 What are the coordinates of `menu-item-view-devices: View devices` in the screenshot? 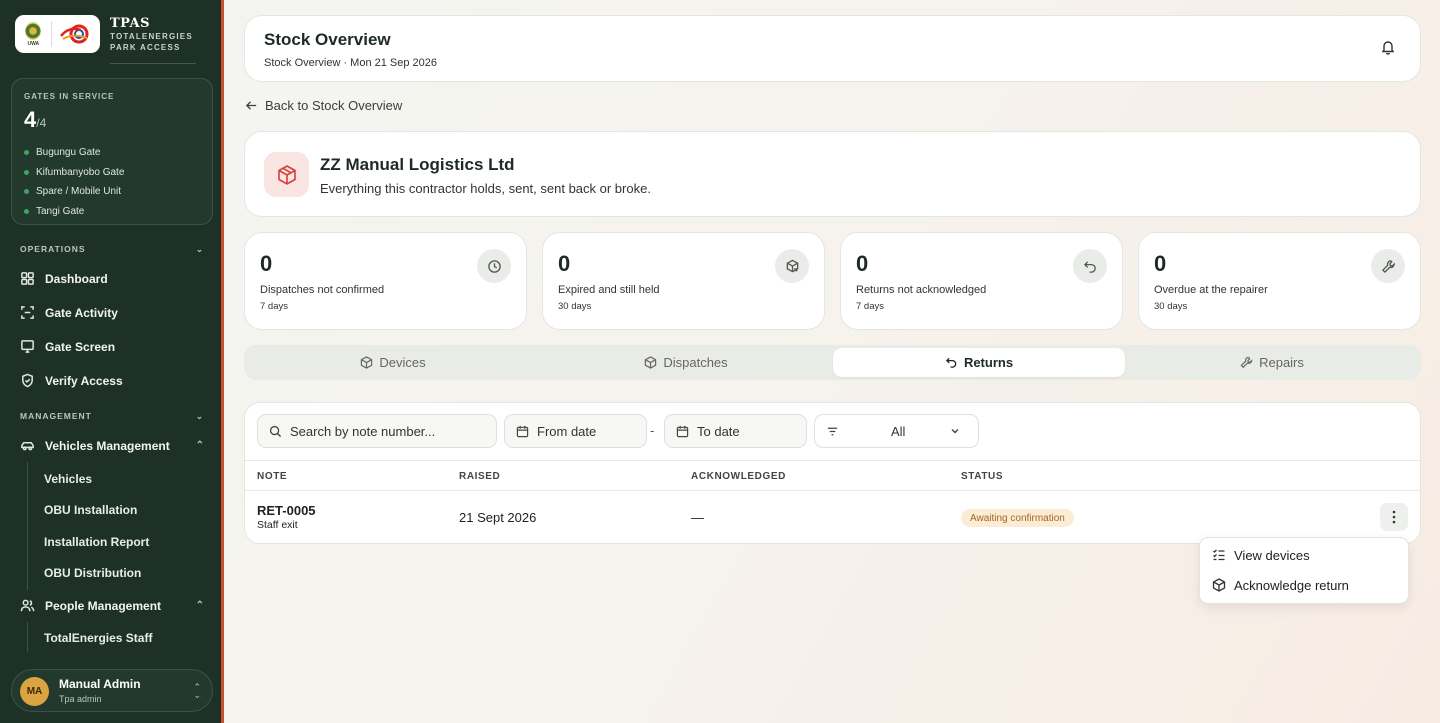 It's located at (1261, 555).